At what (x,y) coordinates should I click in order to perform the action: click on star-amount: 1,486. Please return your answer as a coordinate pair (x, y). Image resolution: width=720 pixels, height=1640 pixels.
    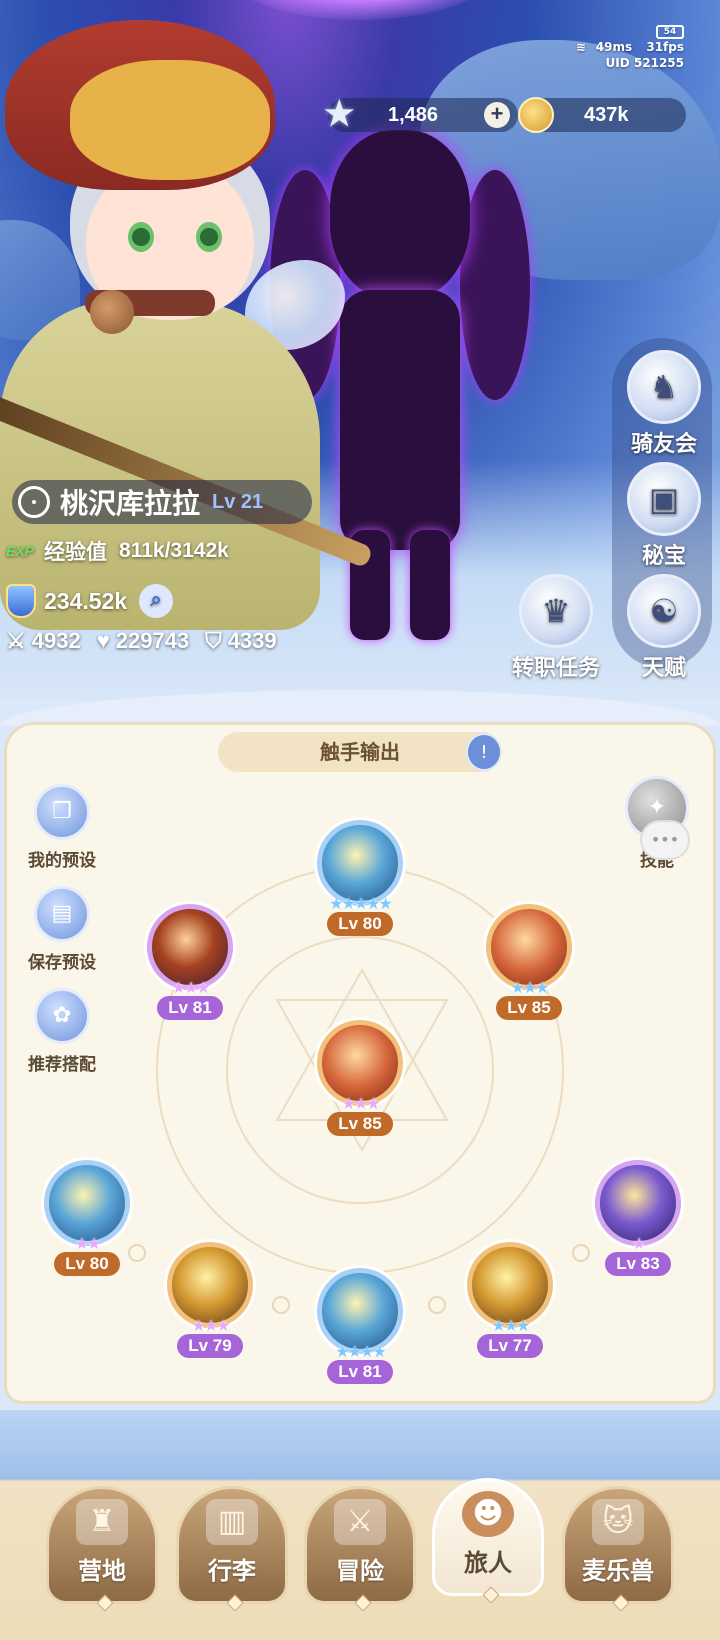
    Looking at the image, I should click on (413, 114).